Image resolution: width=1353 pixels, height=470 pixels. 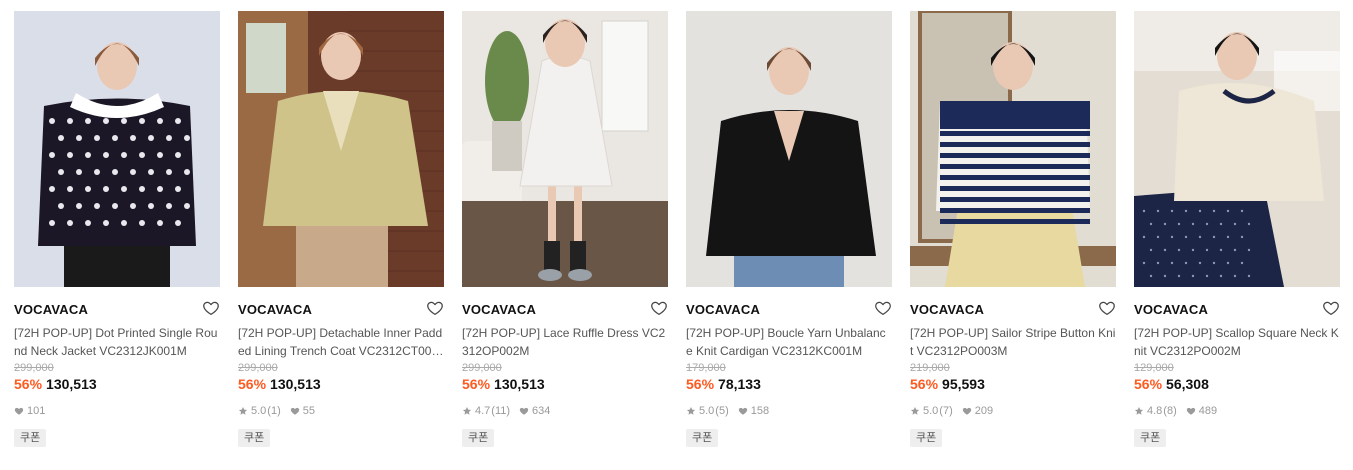 I want to click on like-count: 158, so click(x=760, y=411).